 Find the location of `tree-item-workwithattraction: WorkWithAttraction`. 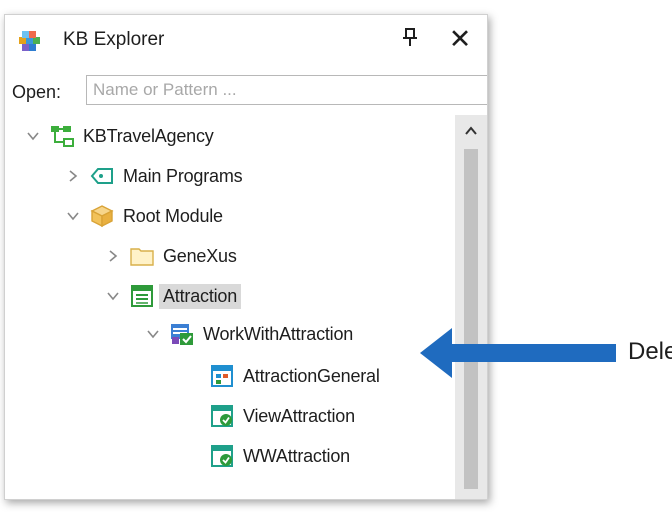

tree-item-workwithattraction: WorkWithAttraction is located at coordinates (248, 334).